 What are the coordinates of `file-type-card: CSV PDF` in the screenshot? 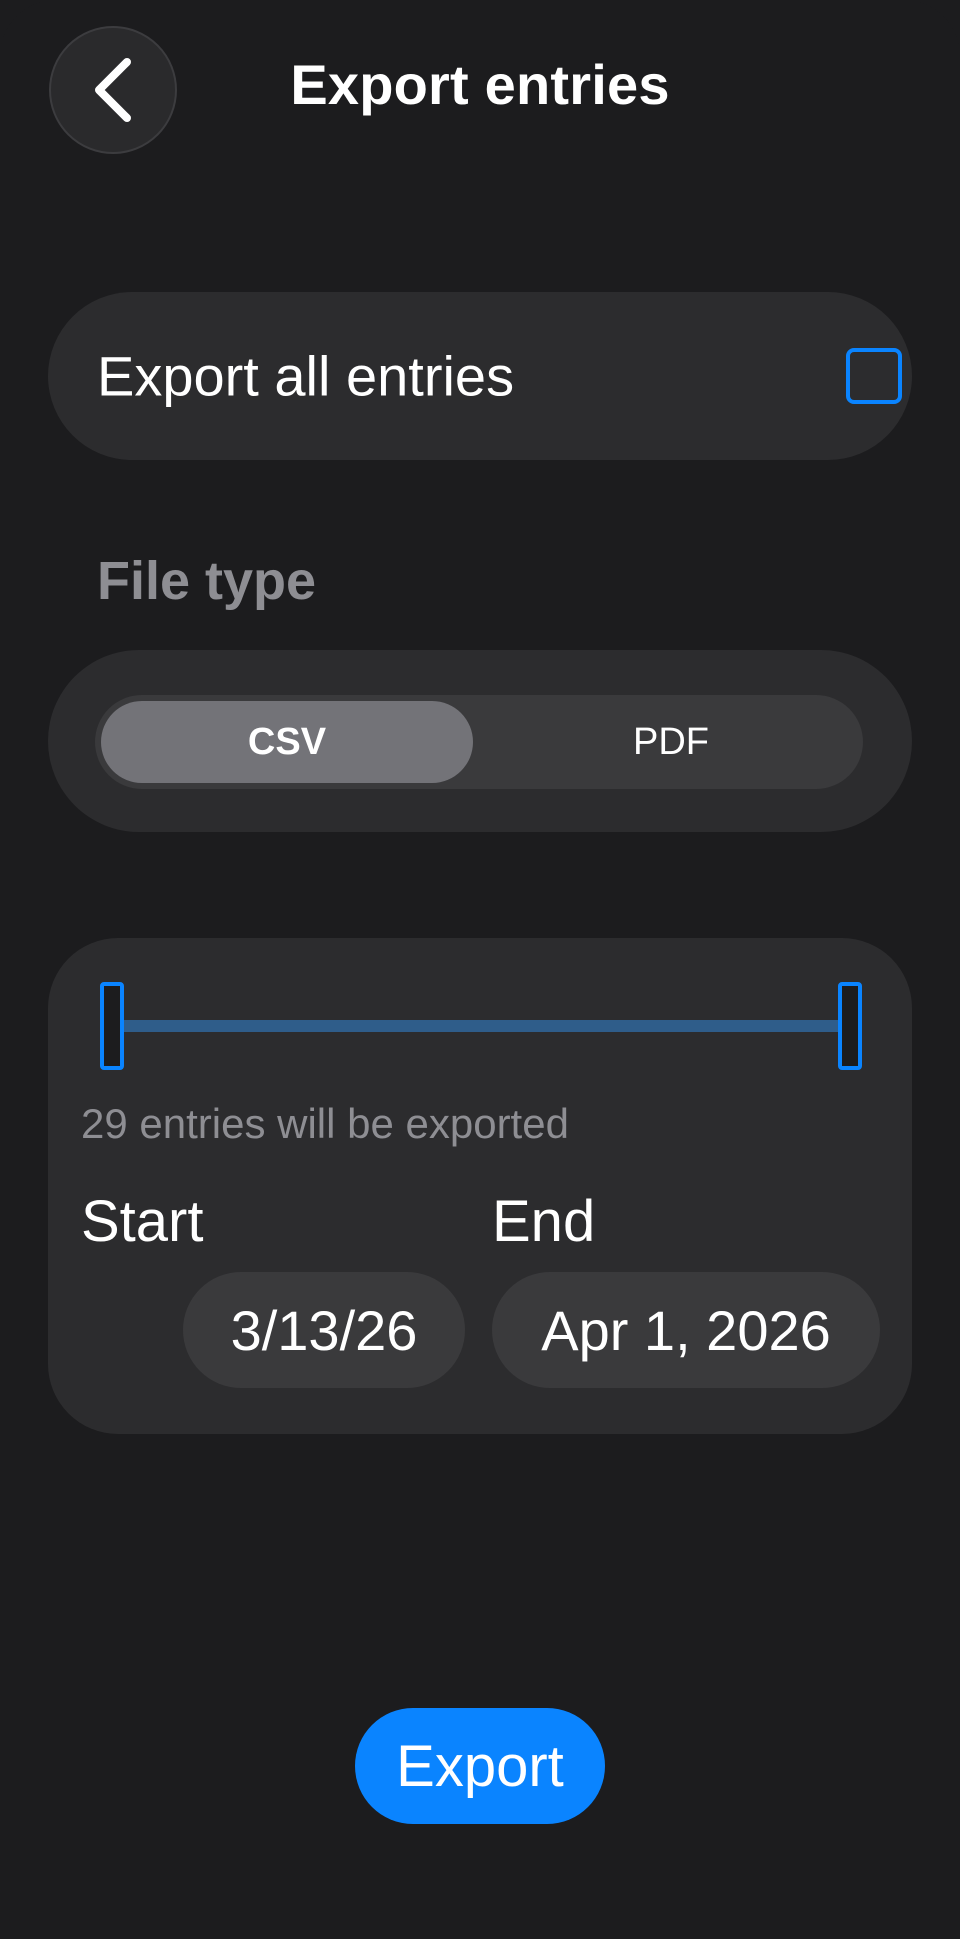 It's located at (480, 741).